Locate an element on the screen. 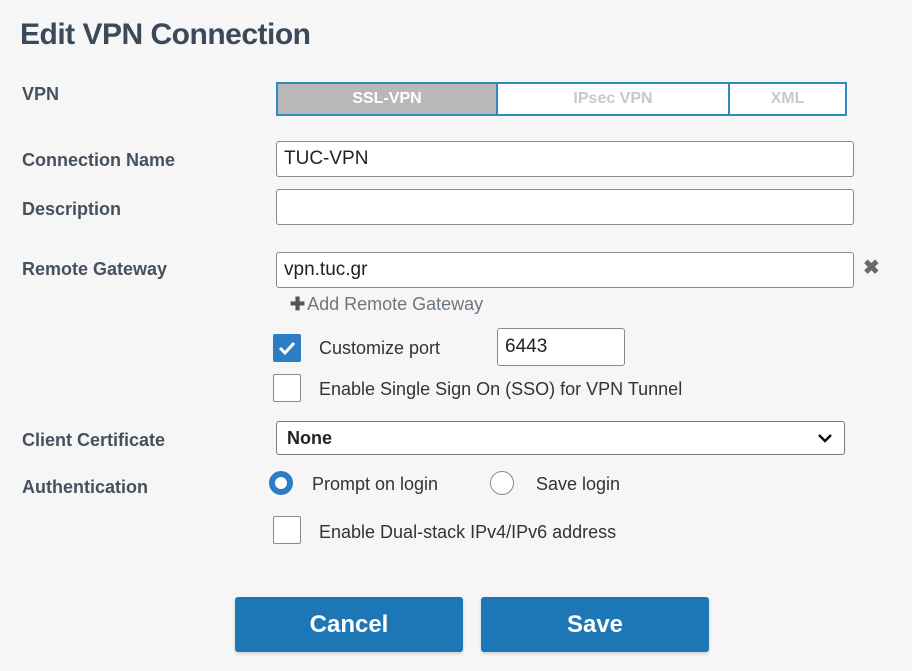 This screenshot has width=912, height=671. authentication-label: Authentication is located at coordinates (85, 487).